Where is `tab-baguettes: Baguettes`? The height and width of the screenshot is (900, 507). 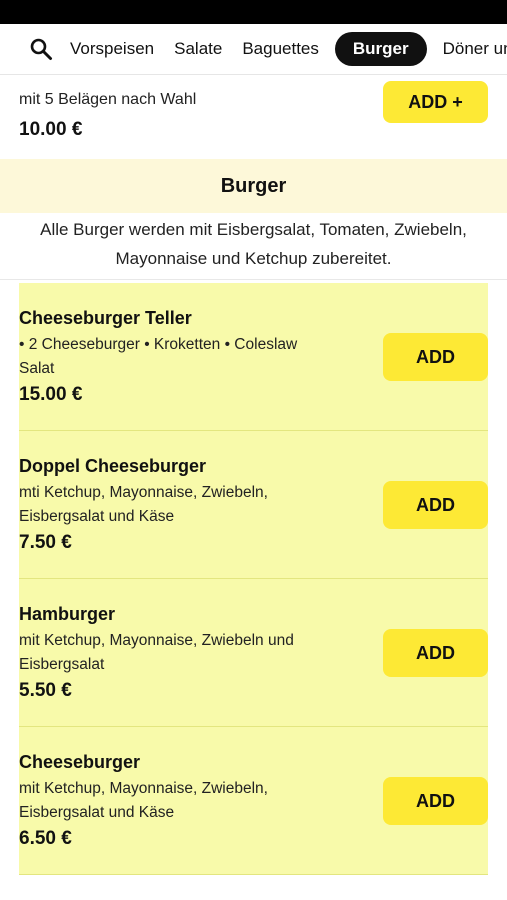
tab-baguettes: Baguettes is located at coordinates (280, 49).